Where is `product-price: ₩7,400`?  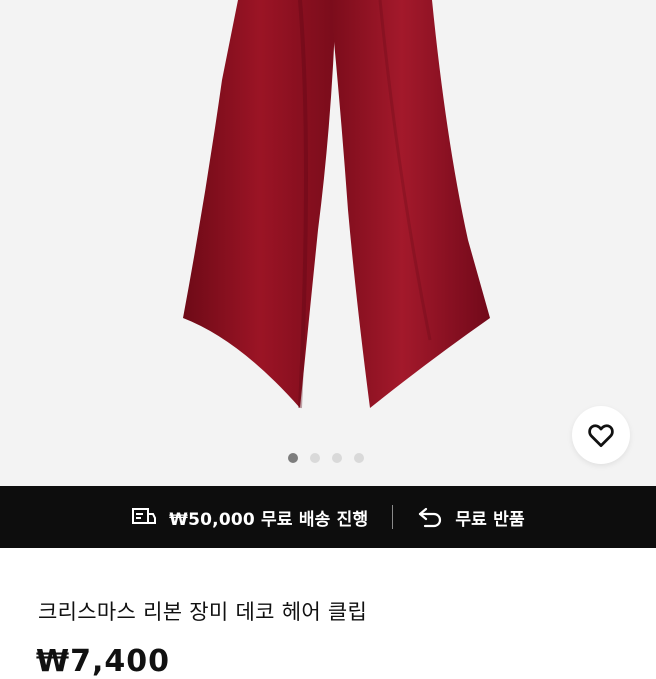
product-price: ₩7,400 is located at coordinates (103, 661).